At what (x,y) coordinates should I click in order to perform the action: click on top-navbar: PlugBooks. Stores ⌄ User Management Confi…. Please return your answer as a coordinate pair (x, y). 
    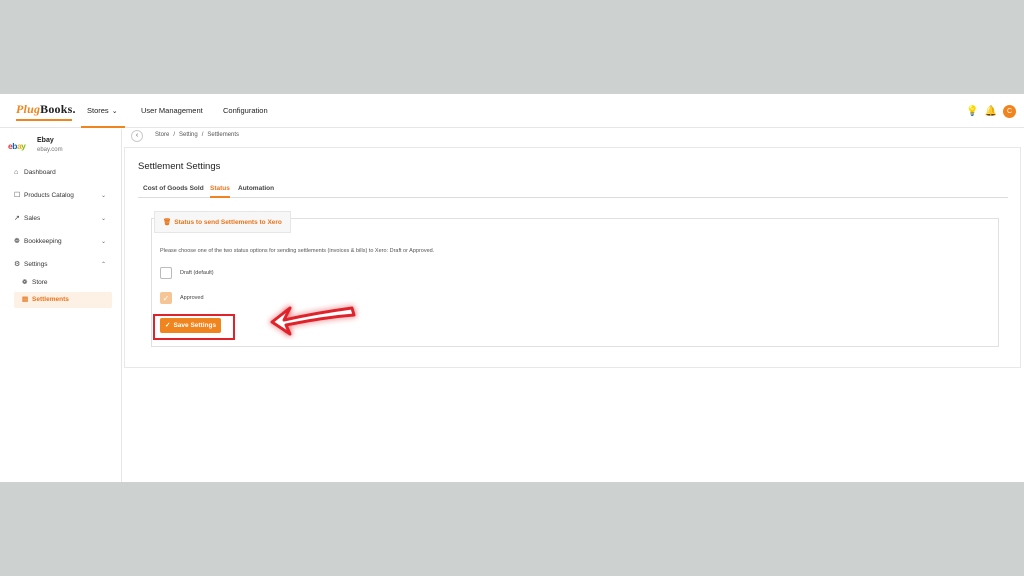
    Looking at the image, I should click on (512, 111).